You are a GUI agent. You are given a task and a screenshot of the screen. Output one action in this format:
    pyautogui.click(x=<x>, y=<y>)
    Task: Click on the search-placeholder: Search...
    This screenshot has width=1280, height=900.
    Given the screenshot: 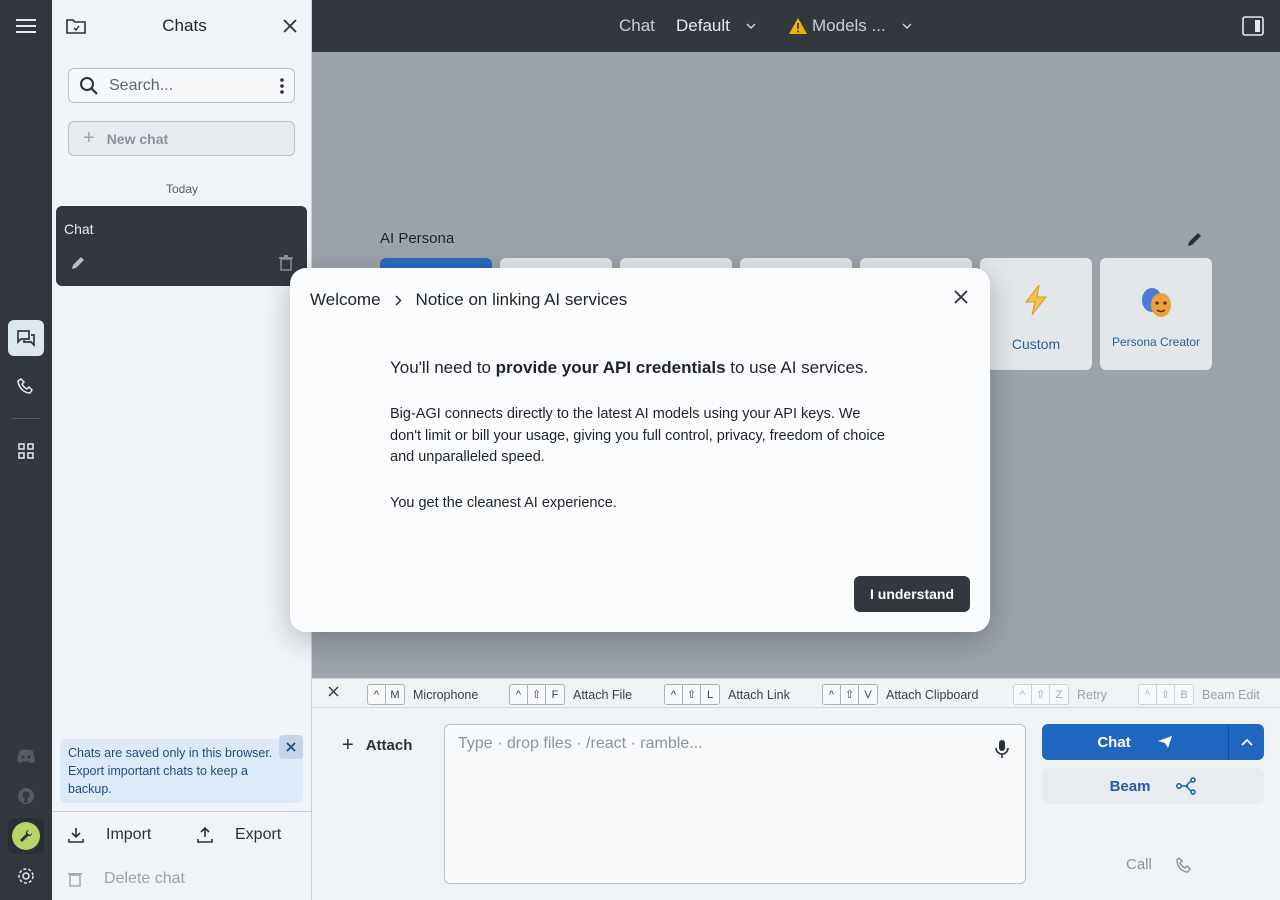 What is the action you would take?
    pyautogui.click(x=141, y=85)
    